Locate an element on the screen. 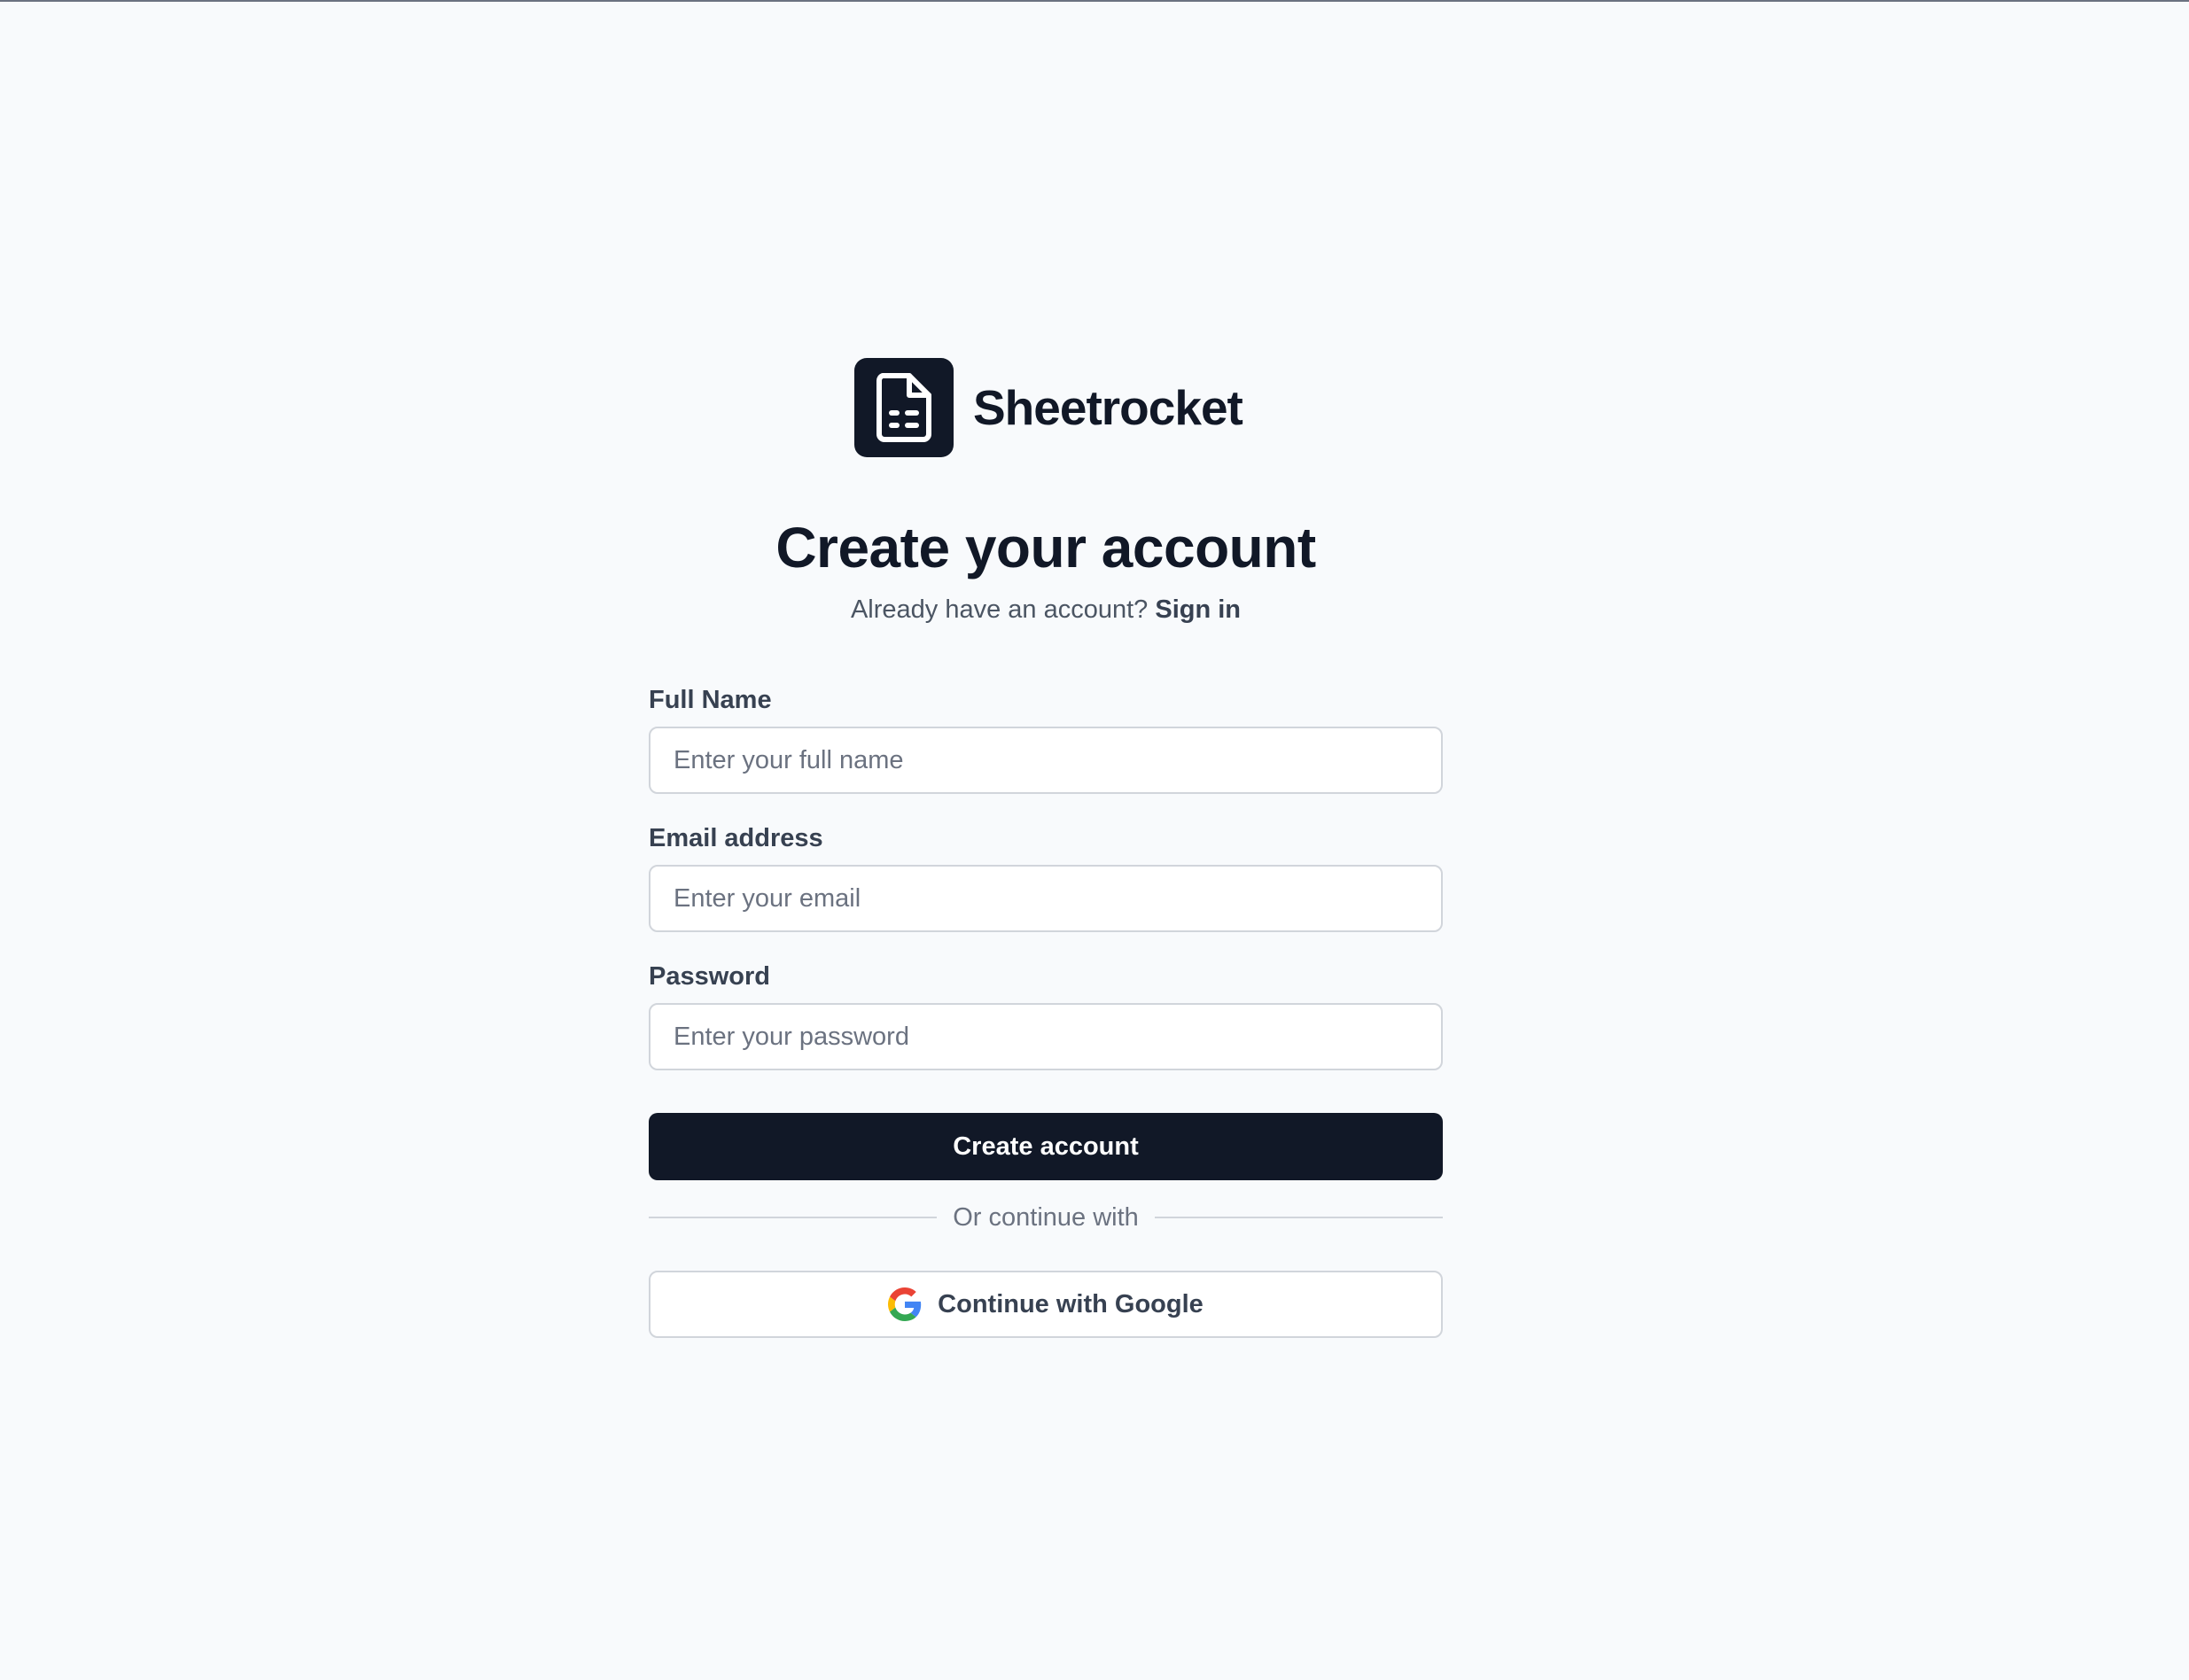 This screenshot has height=1680, width=2189. password-group: Password is located at coordinates (1046, 1015).